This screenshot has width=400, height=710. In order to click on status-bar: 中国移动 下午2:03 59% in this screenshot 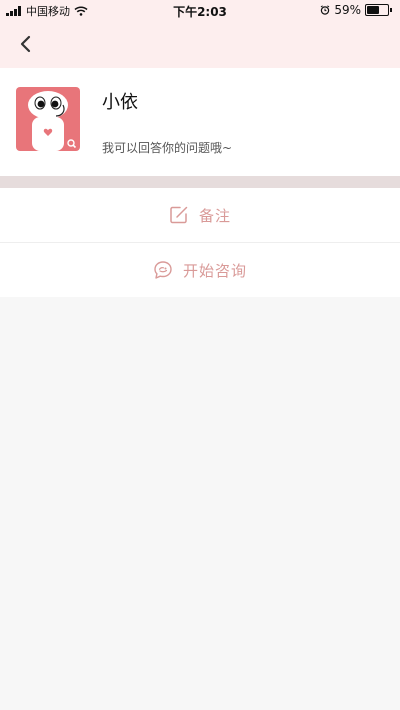, I will do `click(200, 10)`.